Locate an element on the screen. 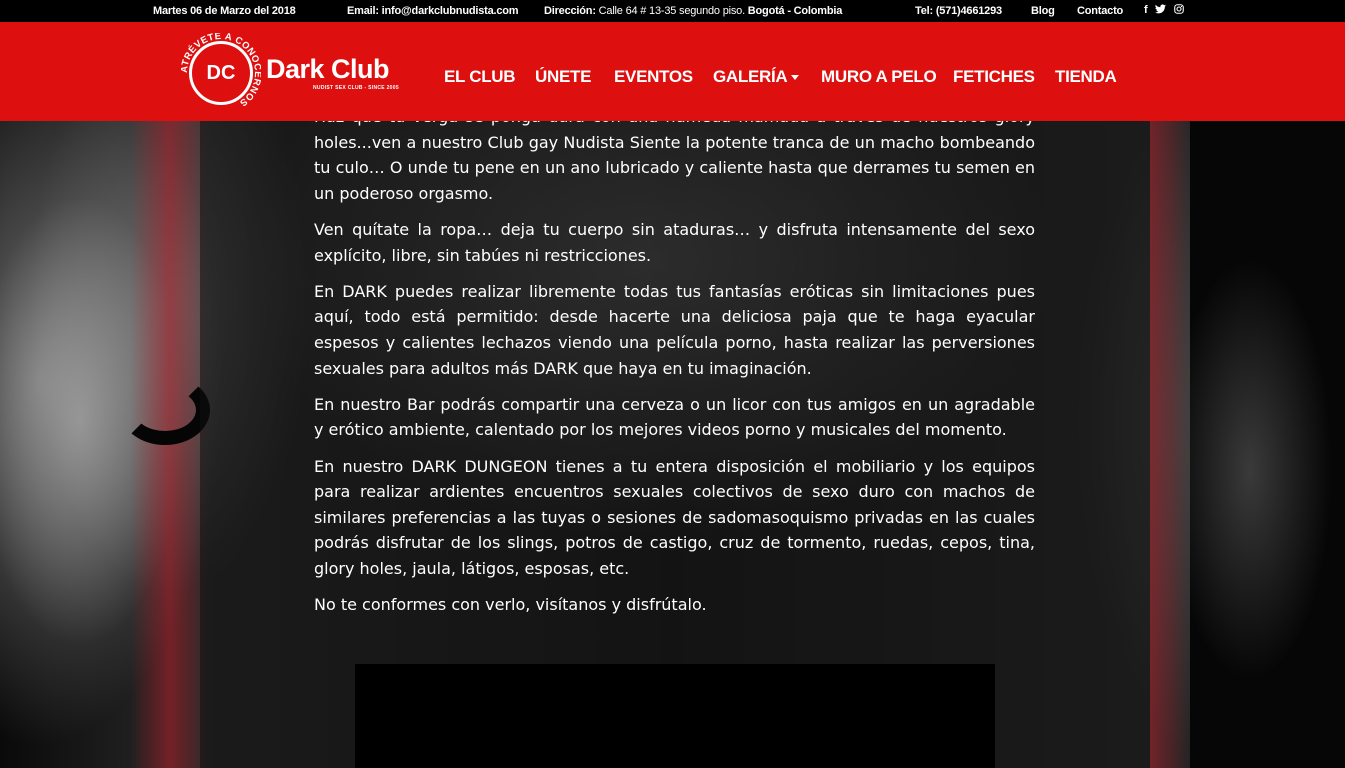  phone-info: Tel: (571)4661293 is located at coordinates (958, 11).